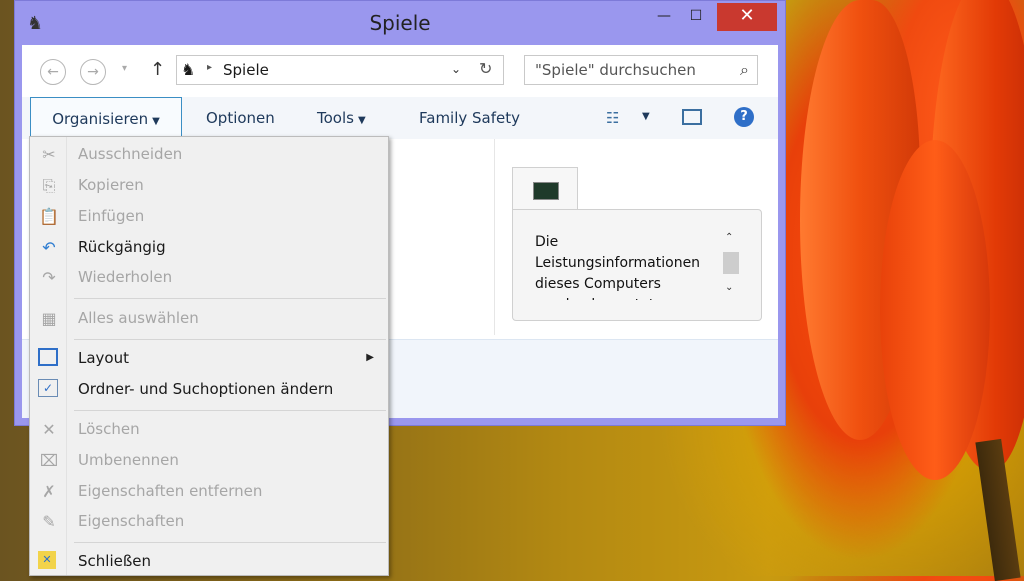 The height and width of the screenshot is (581, 1024). What do you see at coordinates (209, 522) in the screenshot?
I see `menu-item-properties: ✎ Eigenschaften` at bounding box center [209, 522].